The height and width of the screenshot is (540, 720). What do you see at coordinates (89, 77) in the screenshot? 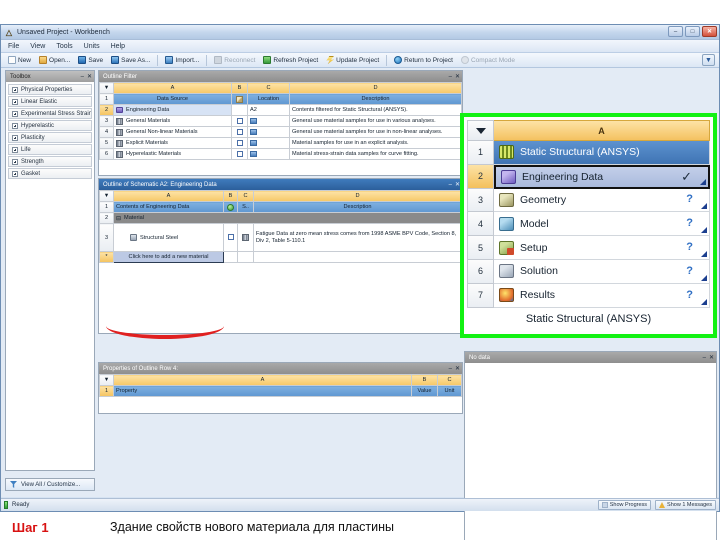
I see `toolbox-close-icon: ✕` at bounding box center [89, 77].